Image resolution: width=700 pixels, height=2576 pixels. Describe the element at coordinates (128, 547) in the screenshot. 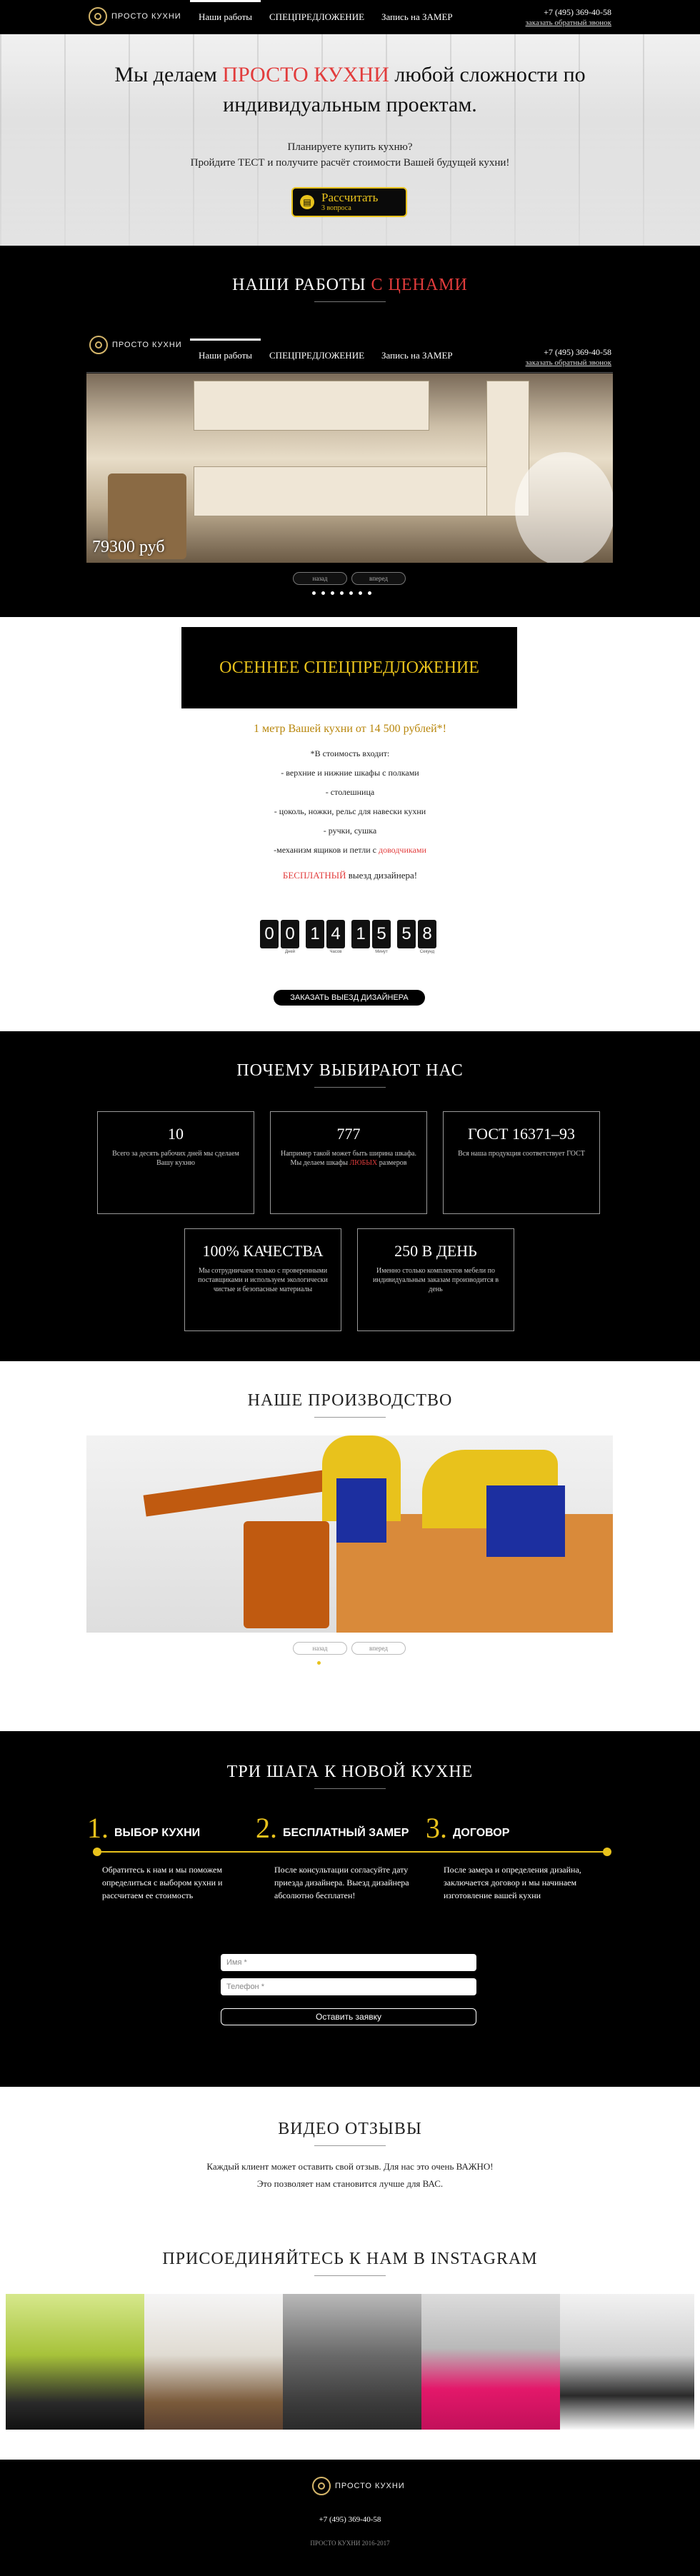

I see `slide-price: 79300 руб` at that location.